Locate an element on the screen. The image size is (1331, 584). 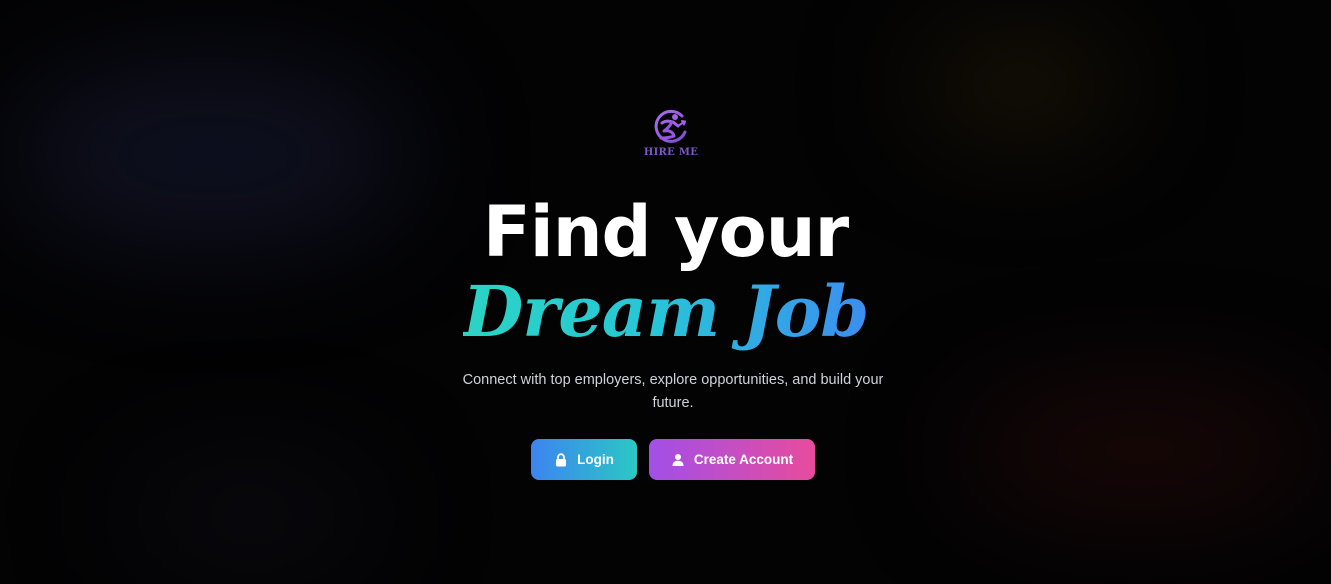
headline-line-1: Find your is located at coordinates (665, 232).